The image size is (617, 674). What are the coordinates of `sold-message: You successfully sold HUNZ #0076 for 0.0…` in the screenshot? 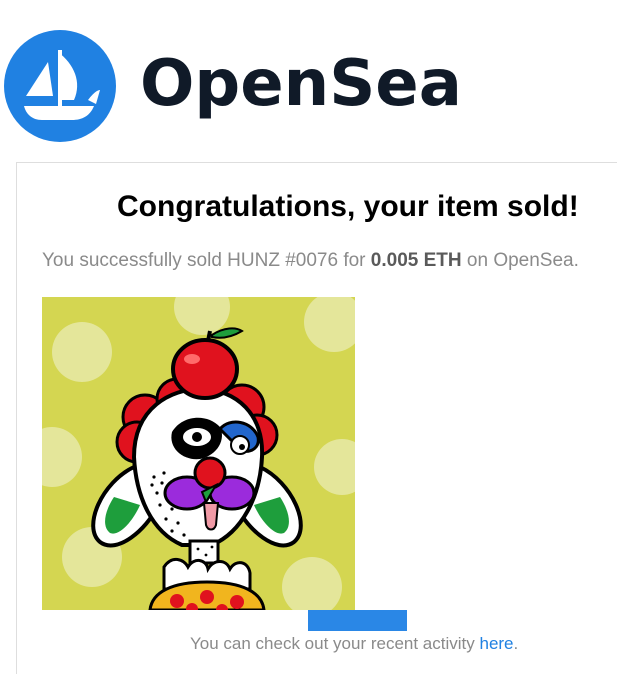 It's located at (310, 261).